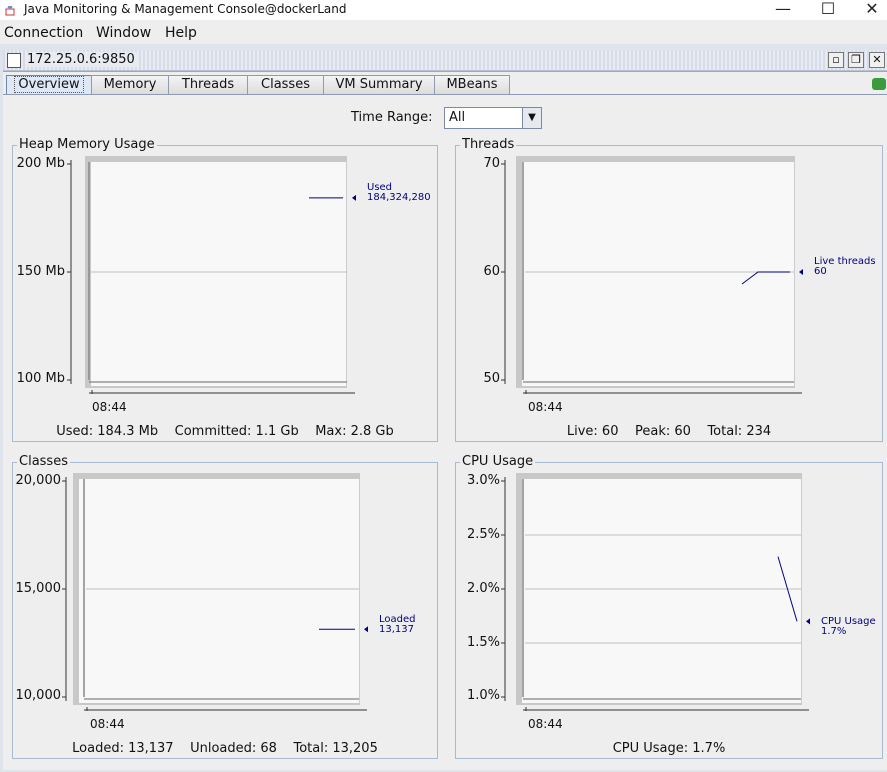 The image size is (887, 772). Describe the element at coordinates (445, 60) in the screenshot. I see `internal-frame-titlebar: 172.25.0.6:9850 ▫ ❐ ✕` at that location.